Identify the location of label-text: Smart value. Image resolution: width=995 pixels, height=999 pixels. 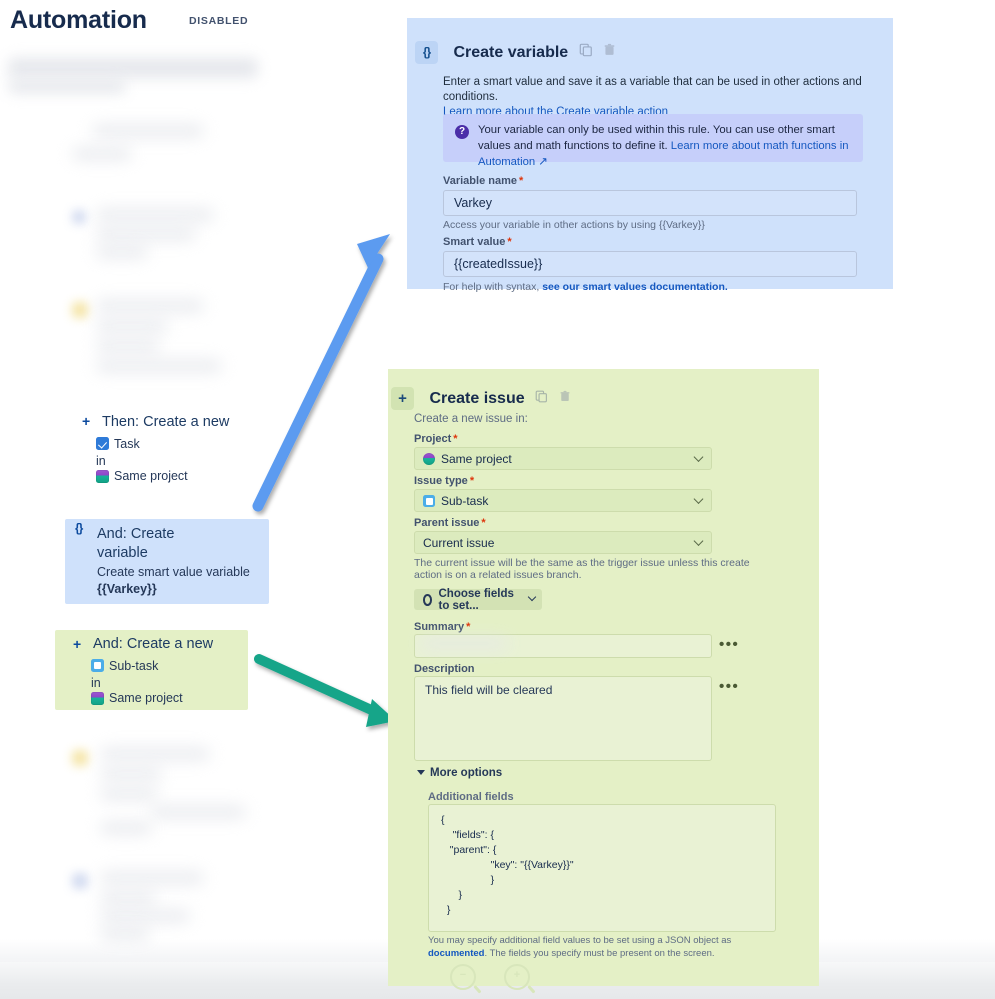
(474, 242).